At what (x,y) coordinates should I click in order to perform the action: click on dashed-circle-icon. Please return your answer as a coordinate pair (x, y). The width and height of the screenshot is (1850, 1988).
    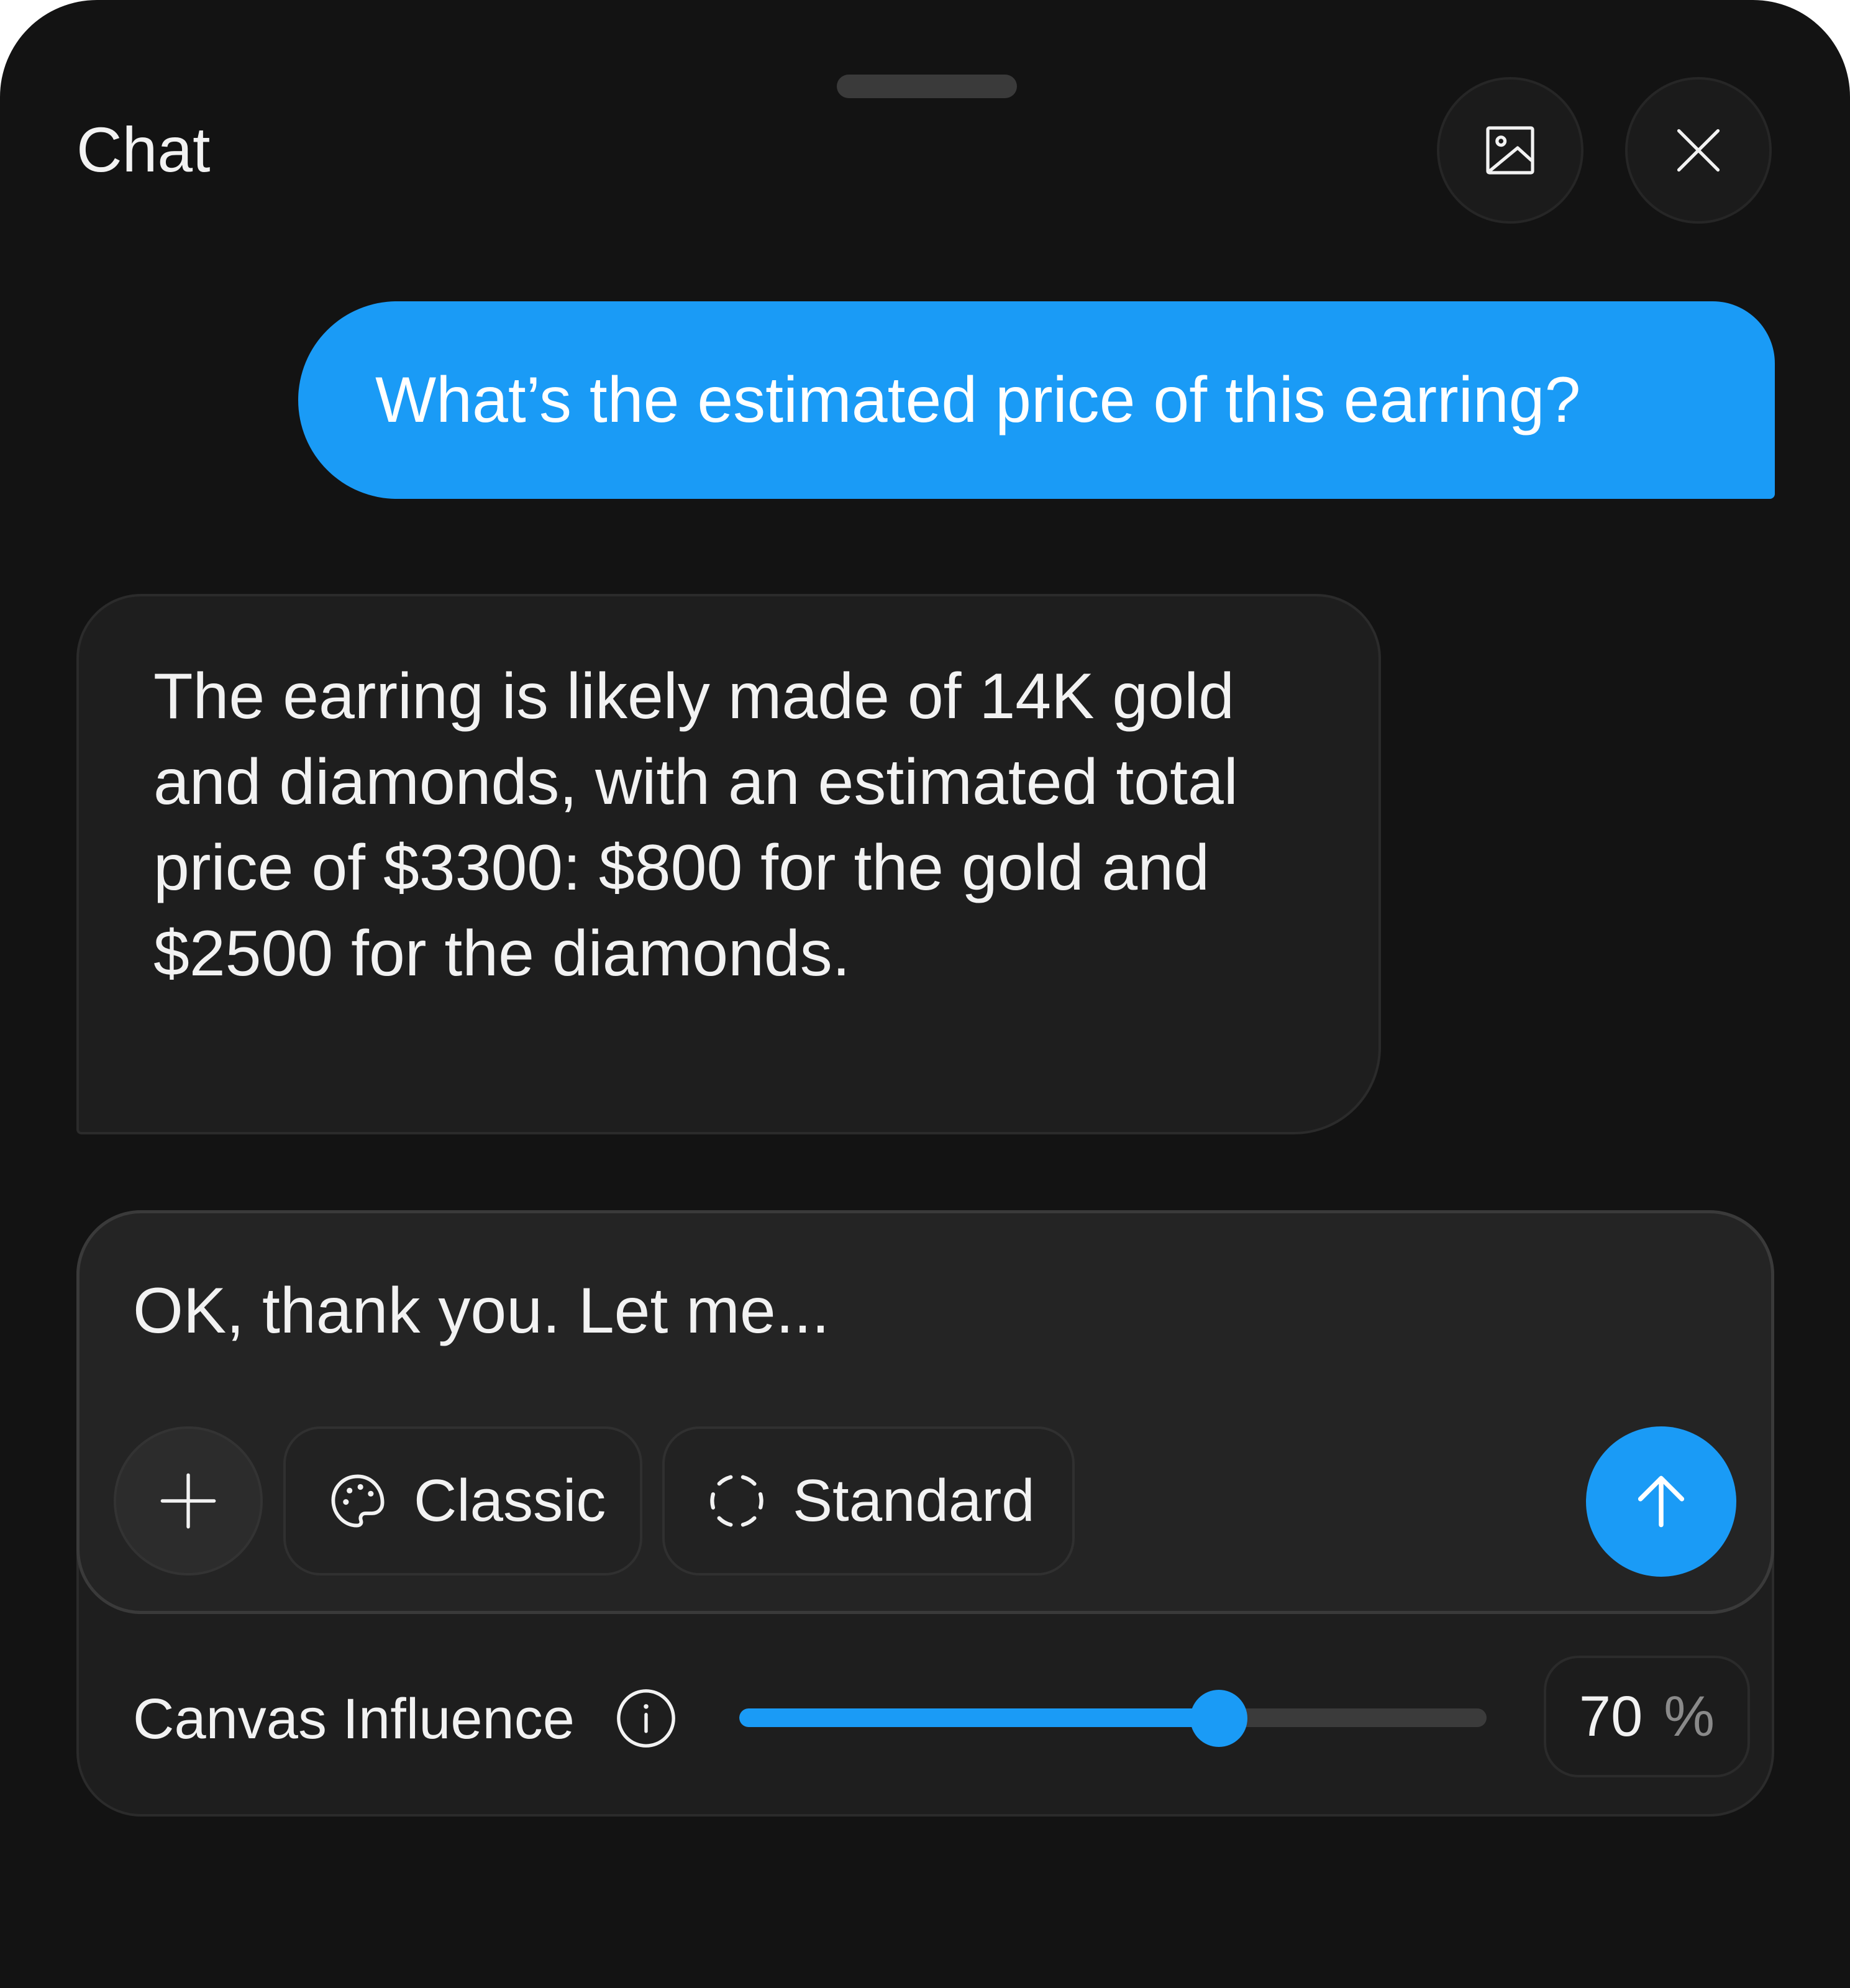
    Looking at the image, I should click on (736, 1501).